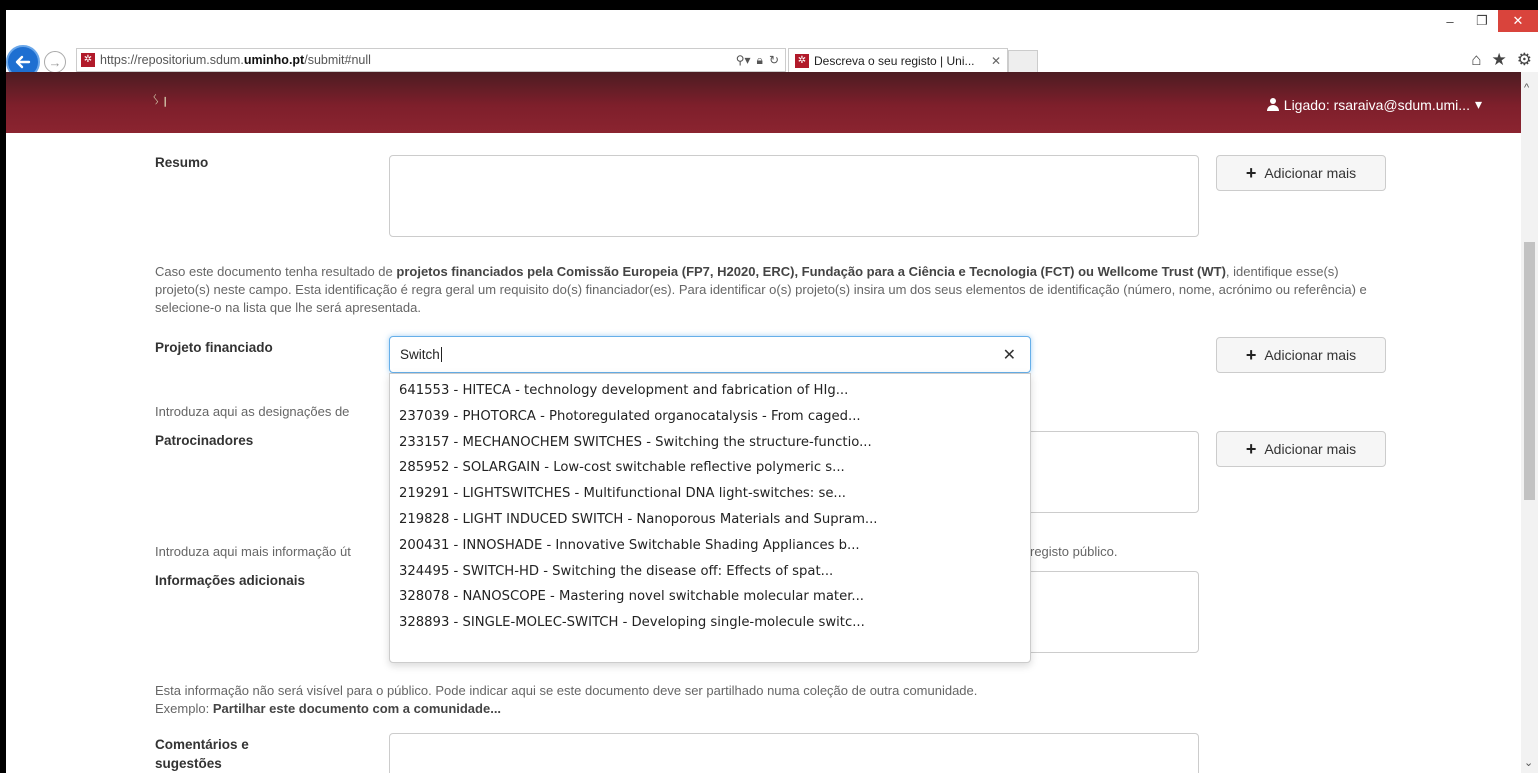  What do you see at coordinates (1476, 60) in the screenshot?
I see `home-icon: ⌂` at bounding box center [1476, 60].